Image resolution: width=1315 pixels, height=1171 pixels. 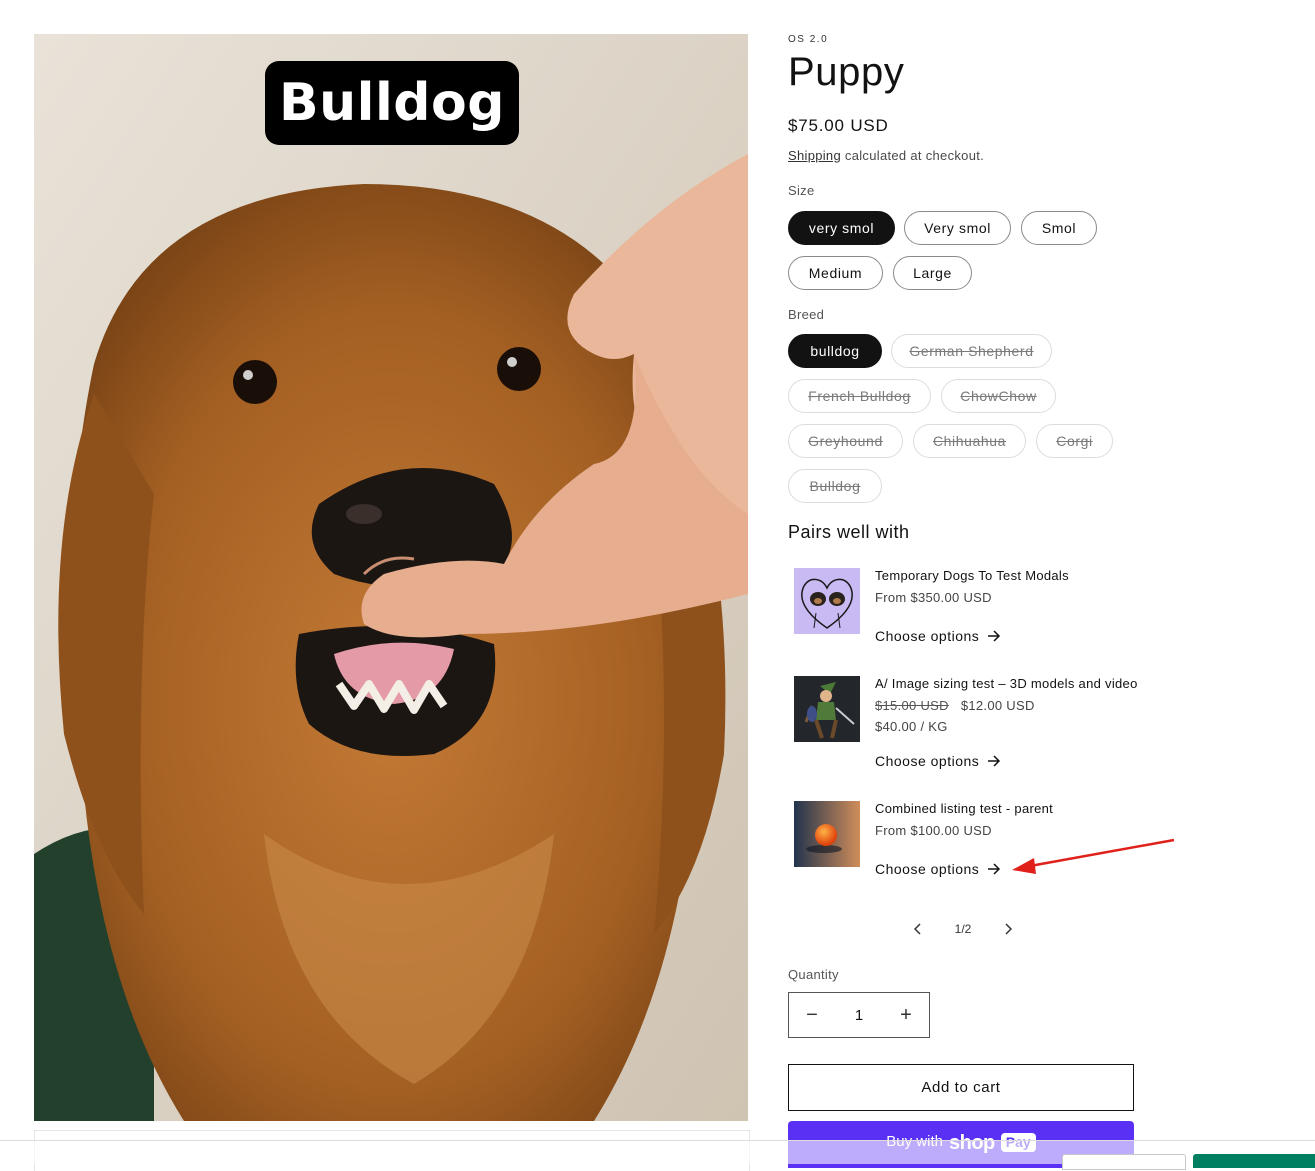 I want to click on breed-option-chihuahua: Chihuahua, so click(x=969, y=441).